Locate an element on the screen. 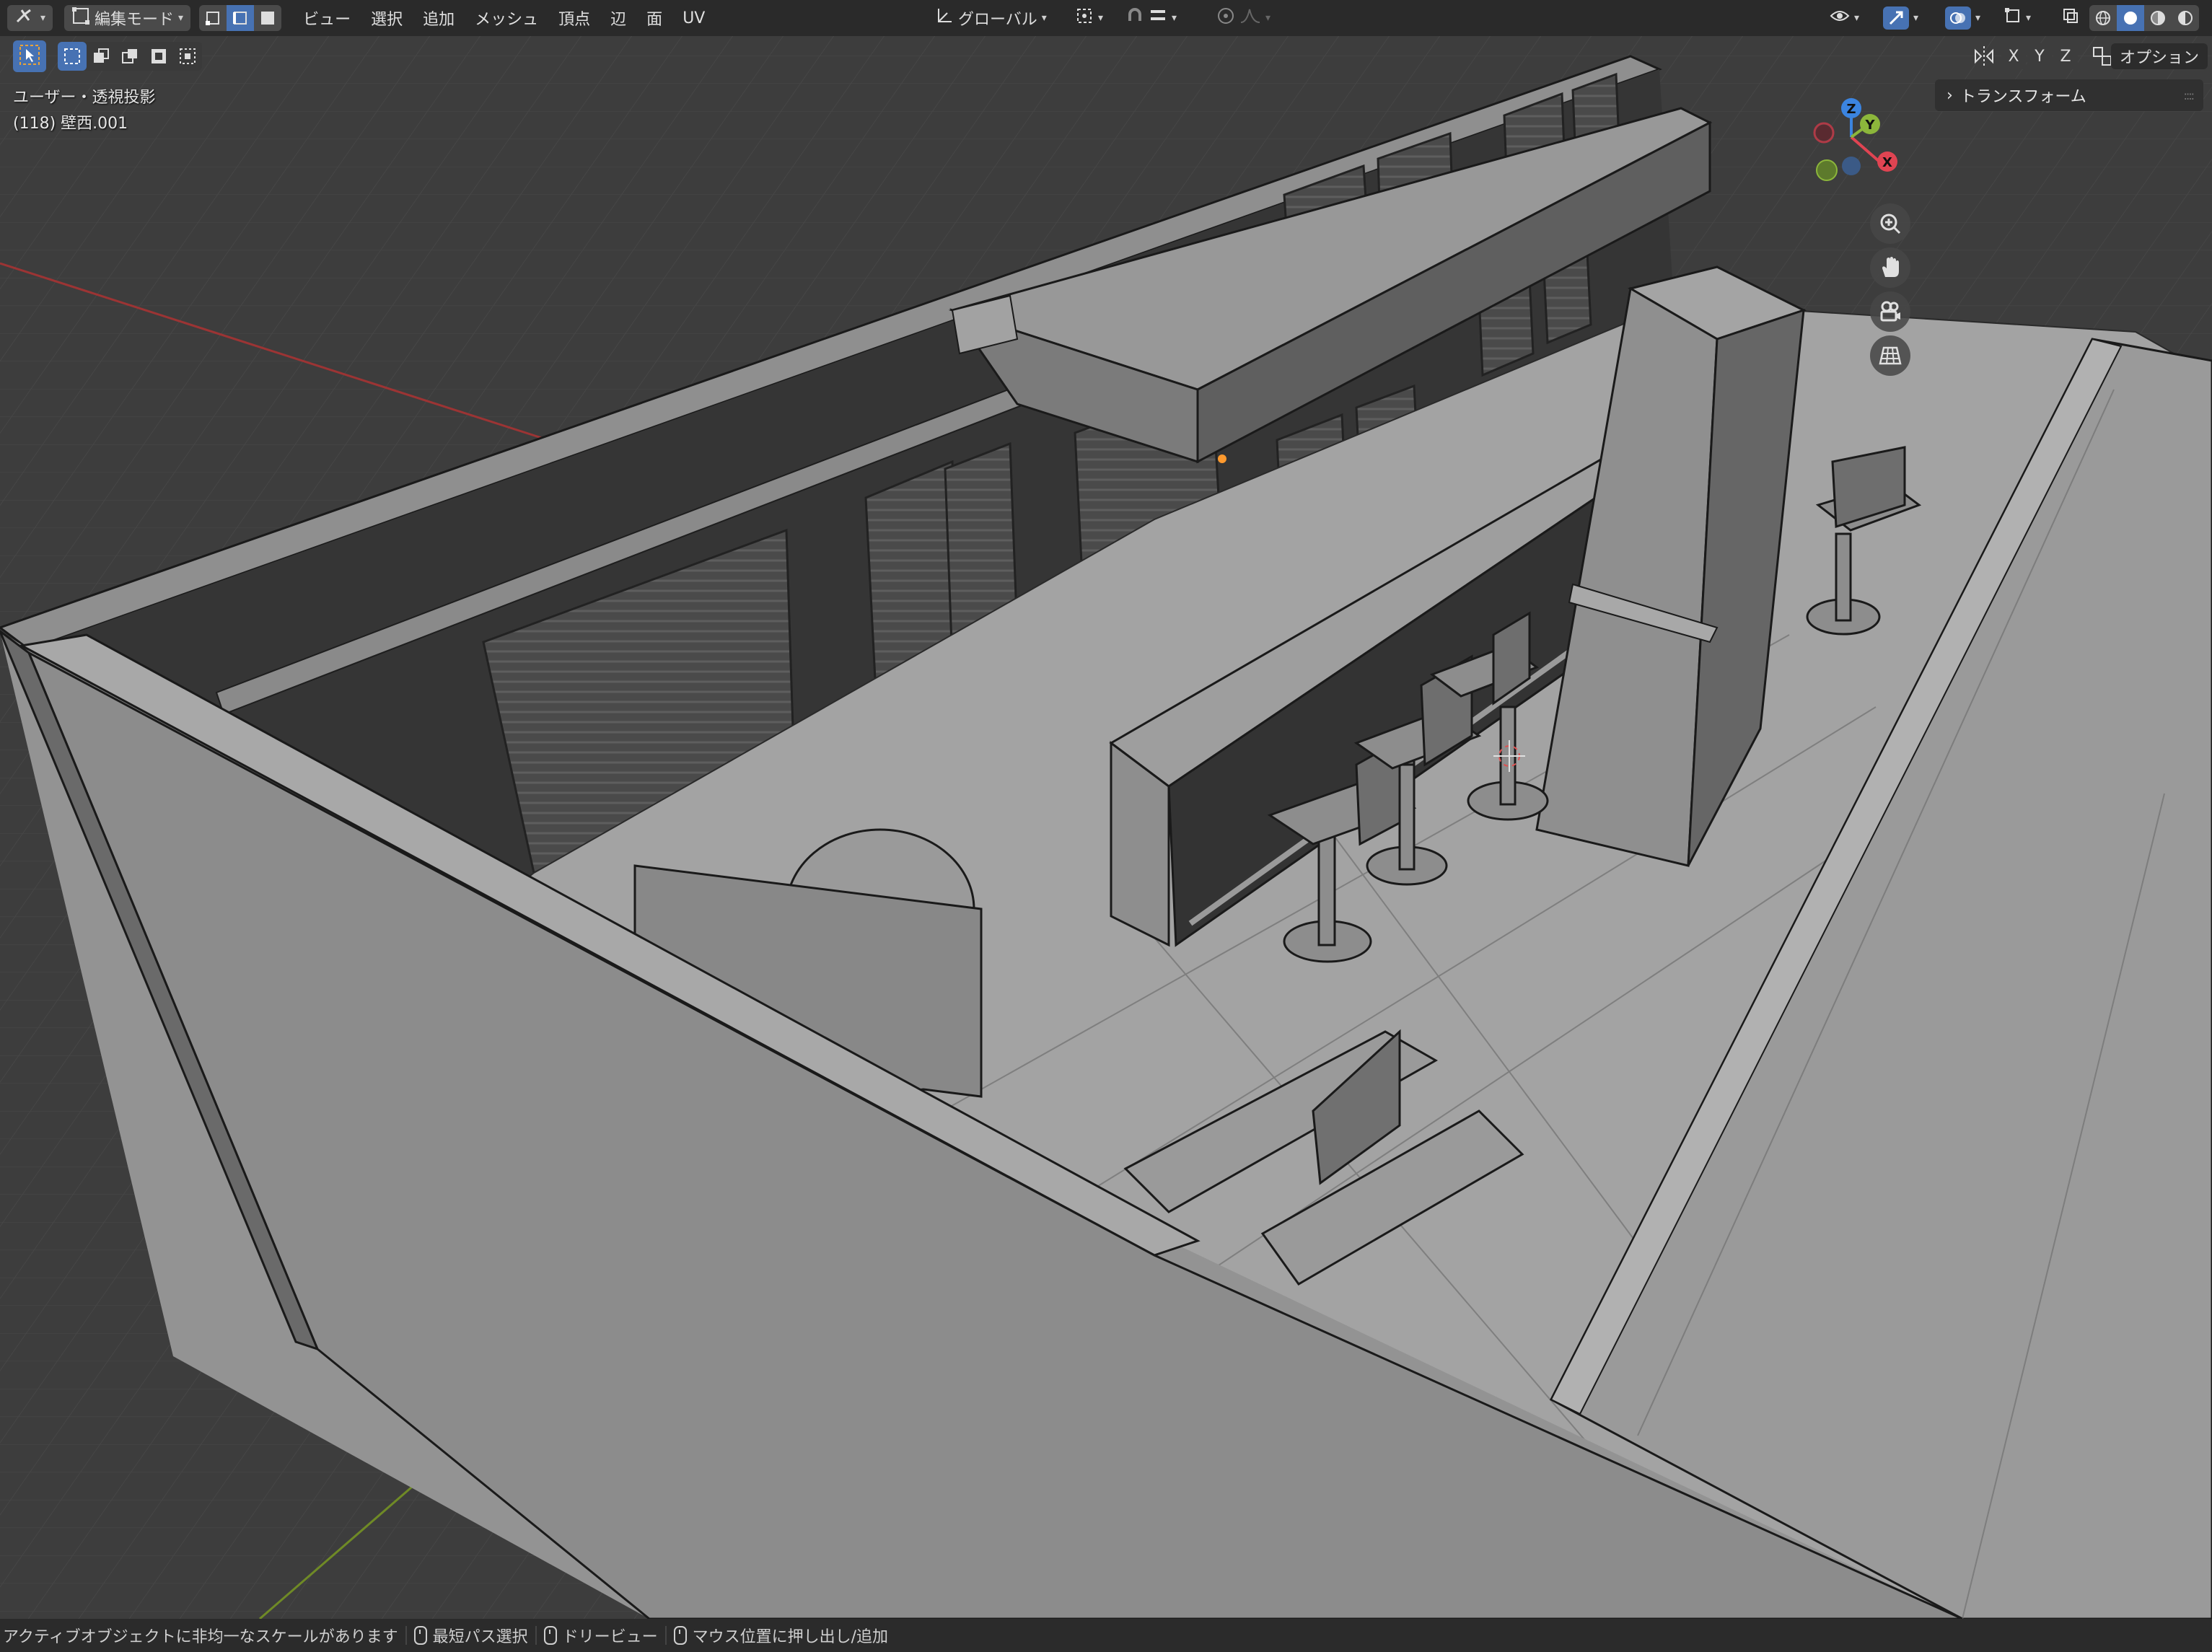 Image resolution: width=2212 pixels, height=1652 pixels. chevron-right-icon: › is located at coordinates (1950, 95).